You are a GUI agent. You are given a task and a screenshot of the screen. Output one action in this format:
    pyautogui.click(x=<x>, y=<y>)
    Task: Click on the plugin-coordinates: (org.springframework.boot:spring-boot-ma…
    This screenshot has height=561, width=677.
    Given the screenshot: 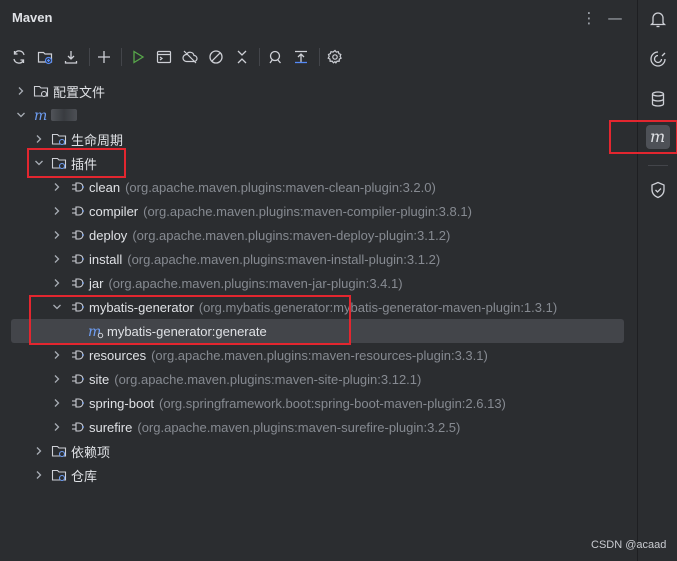 What is the action you would take?
    pyautogui.click(x=332, y=403)
    